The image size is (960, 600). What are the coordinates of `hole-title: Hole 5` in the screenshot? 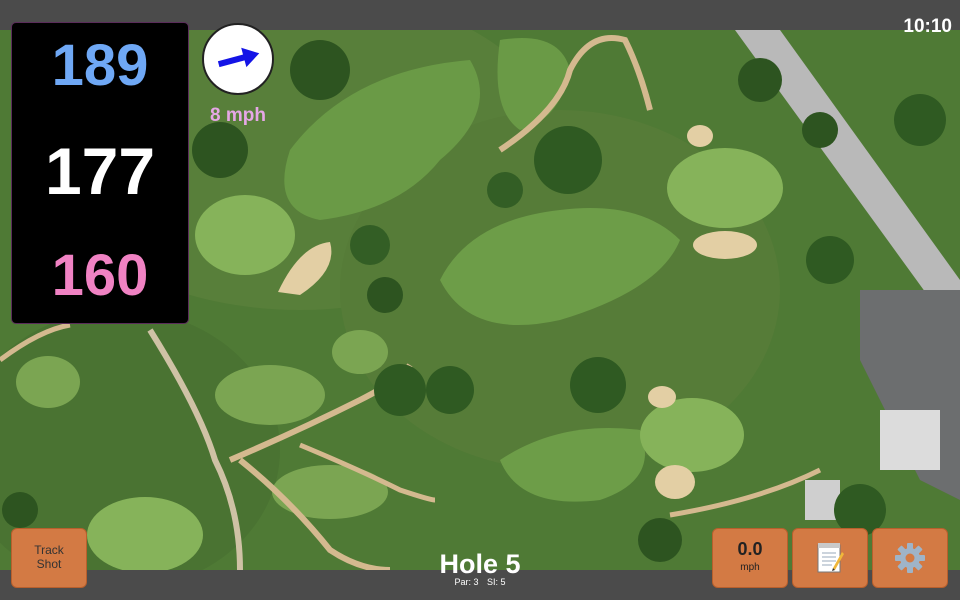 It's located at (480, 564).